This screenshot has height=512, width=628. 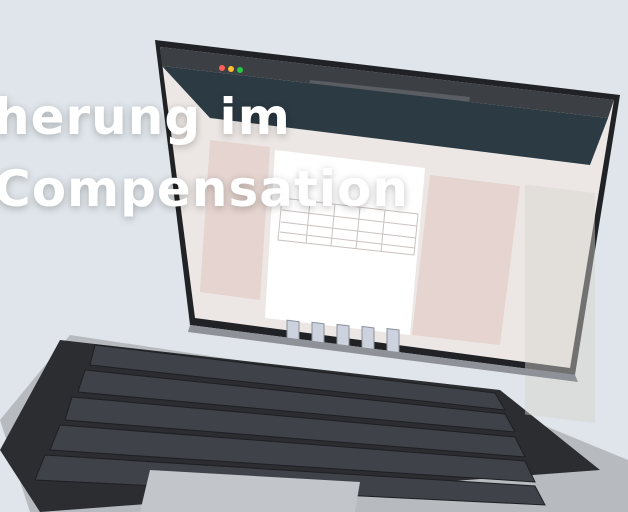 I want to click on maximize-dot-icon, so click(x=240, y=70).